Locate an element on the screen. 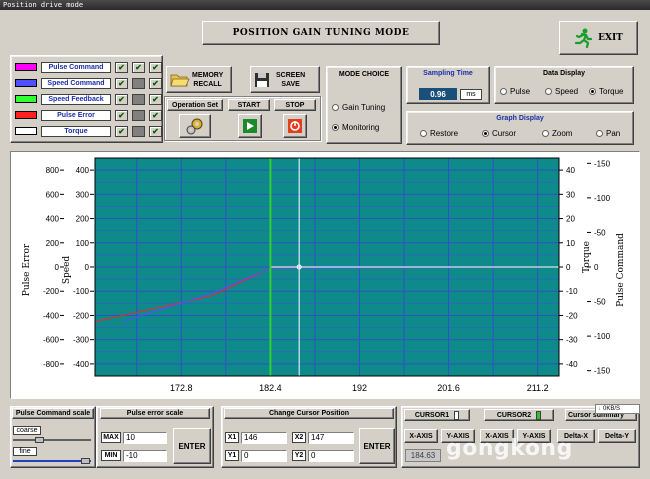 This screenshot has width=650, height=479. x-tick-label: 211.2 is located at coordinates (538, 388).